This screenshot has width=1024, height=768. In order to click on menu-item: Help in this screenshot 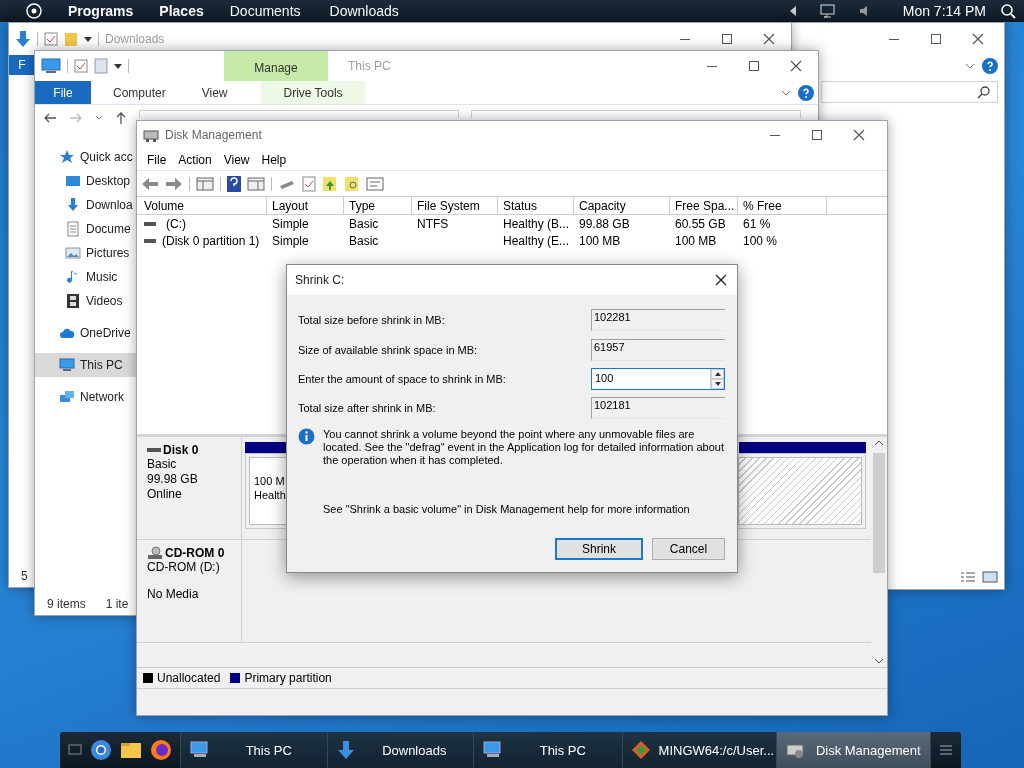, I will do `click(274, 159)`.